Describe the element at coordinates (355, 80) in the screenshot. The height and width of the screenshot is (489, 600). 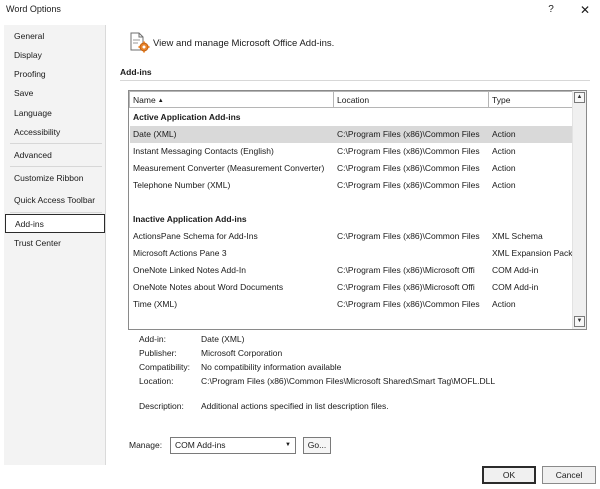
I see `section-divider` at that location.